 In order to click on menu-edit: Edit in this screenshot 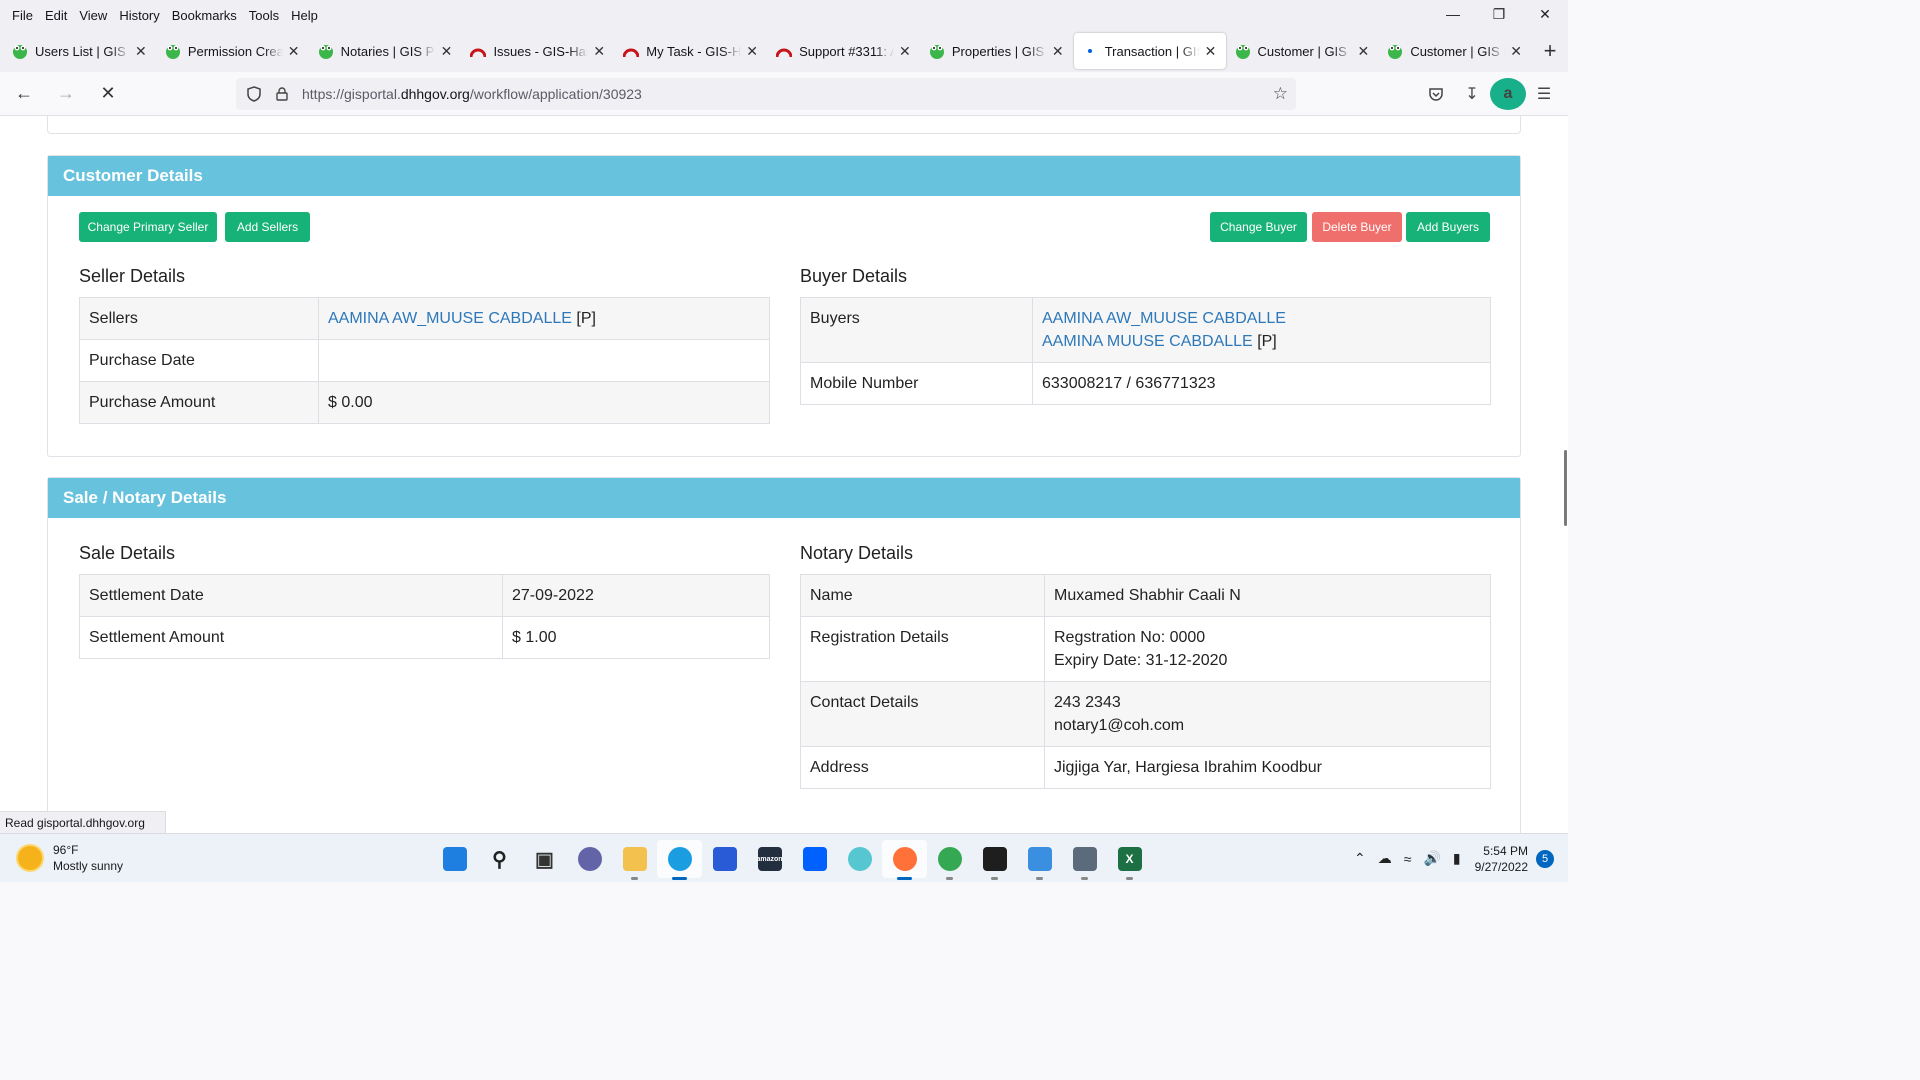, I will do `click(56, 15)`.